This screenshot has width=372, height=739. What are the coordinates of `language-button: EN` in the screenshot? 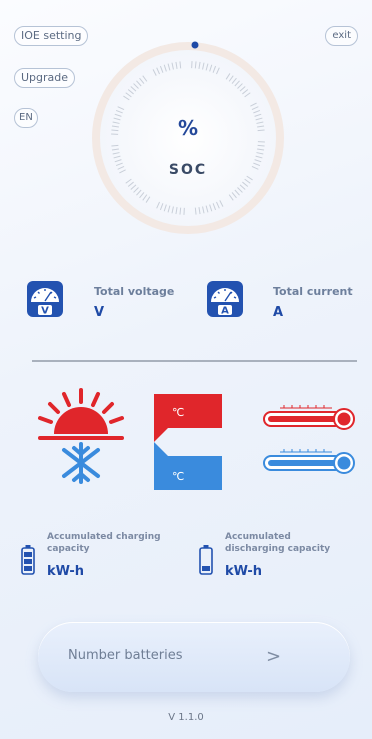 It's located at (26, 118).